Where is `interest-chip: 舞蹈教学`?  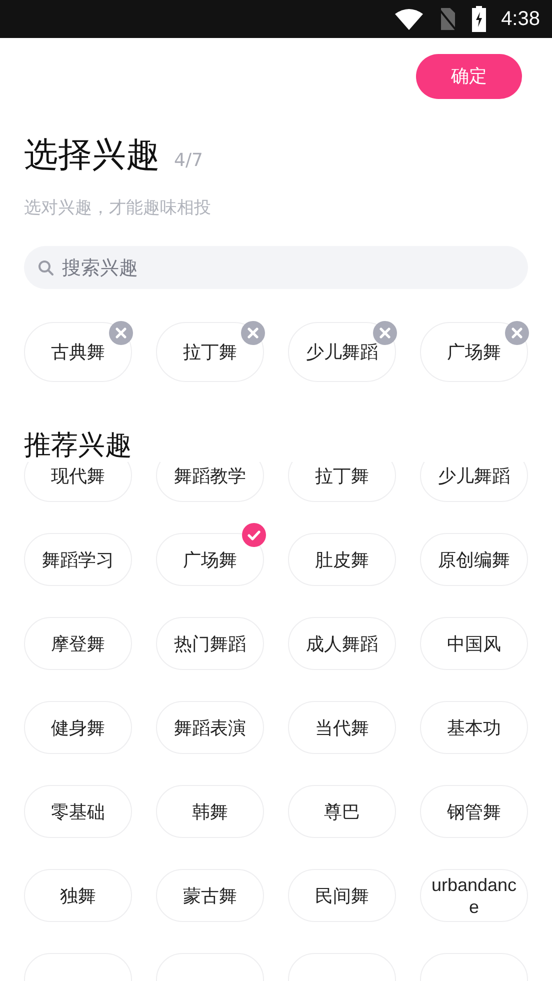 interest-chip: 舞蹈教学 is located at coordinates (210, 482).